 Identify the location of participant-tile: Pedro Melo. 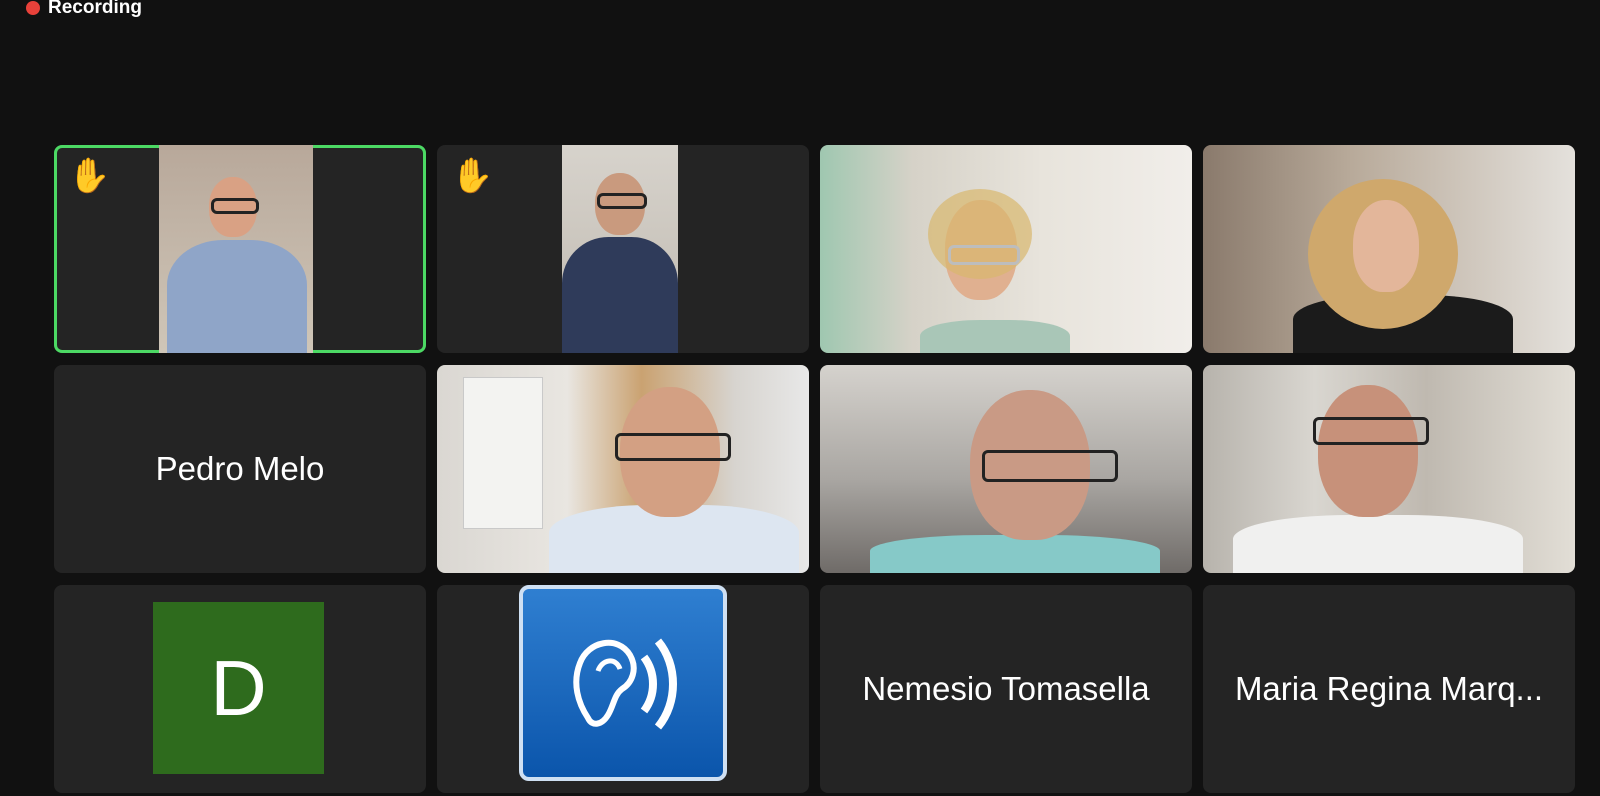
(240, 469).